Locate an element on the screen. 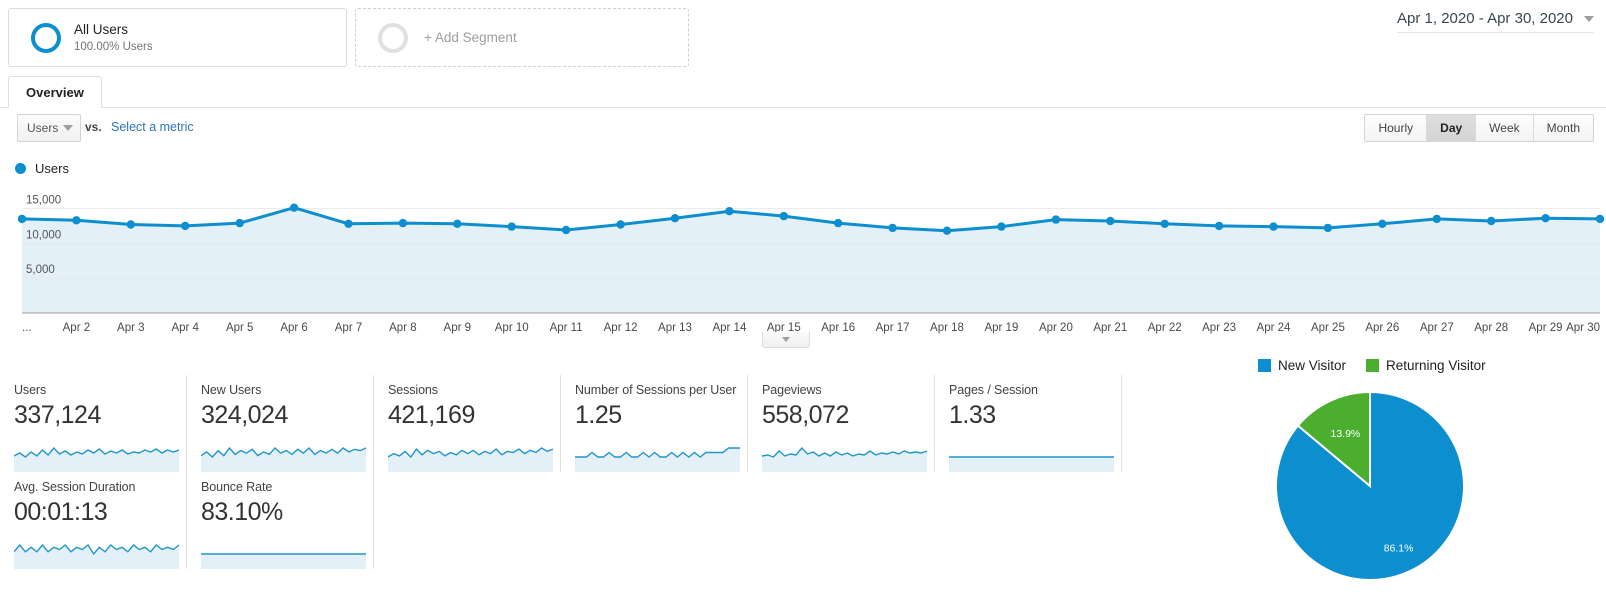 Image resolution: width=1606 pixels, height=616 pixels. metric-card-label: Bounce Rate is located at coordinates (237, 487).